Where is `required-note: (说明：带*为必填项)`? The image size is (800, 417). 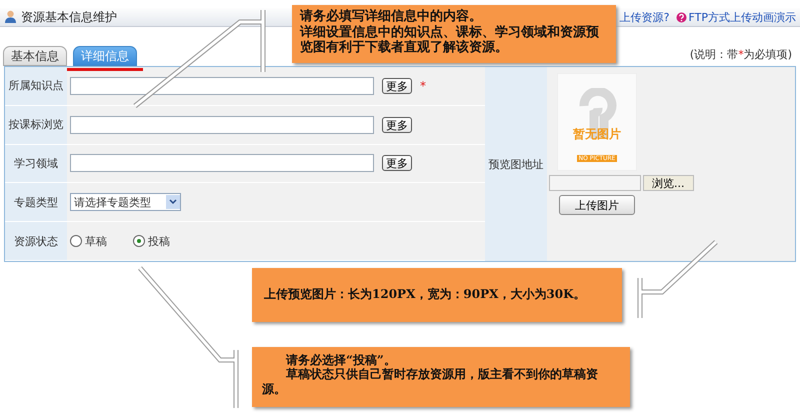
required-note: (说明：带*为必填项) is located at coordinates (741, 54).